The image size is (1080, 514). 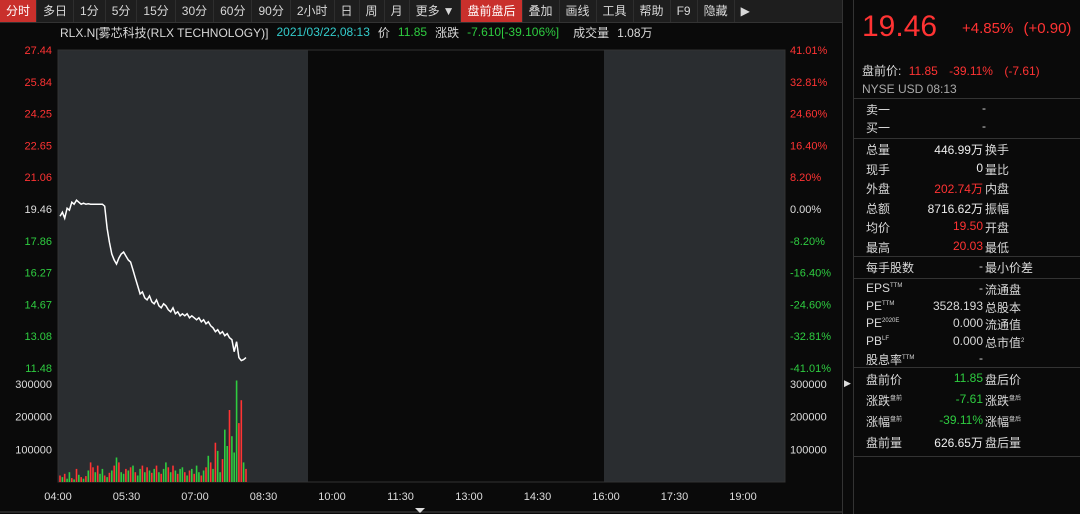 I want to click on fund-value: 3528.193, so click(x=957, y=305).